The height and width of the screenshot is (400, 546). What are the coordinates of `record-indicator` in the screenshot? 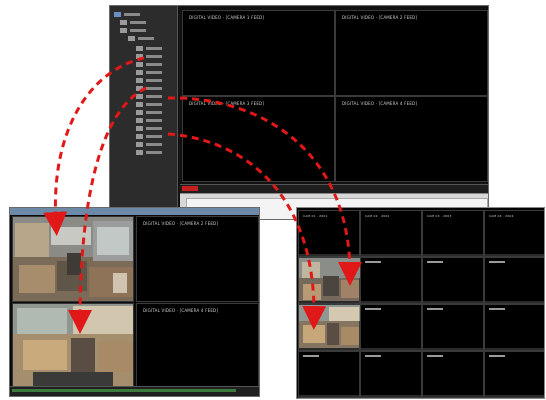 It's located at (190, 188).